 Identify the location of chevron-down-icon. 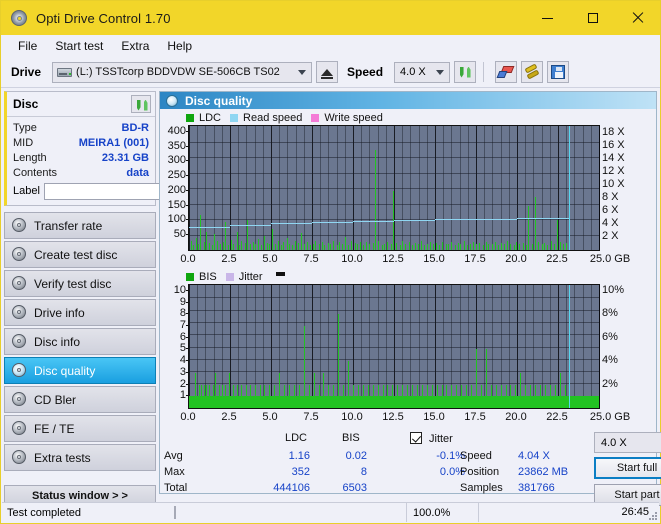
(440, 72).